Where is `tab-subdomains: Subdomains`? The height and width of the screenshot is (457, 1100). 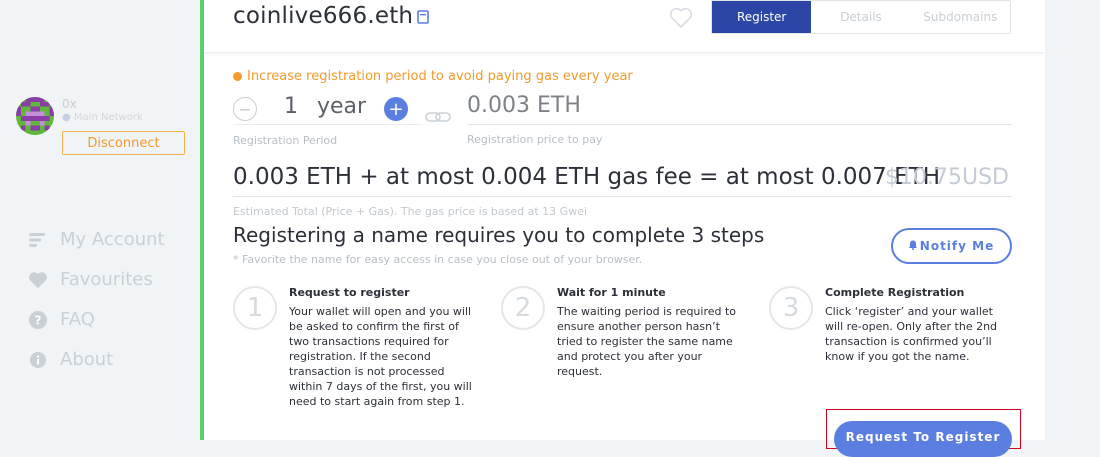
tab-subdomains: Subdomains is located at coordinates (960, 17).